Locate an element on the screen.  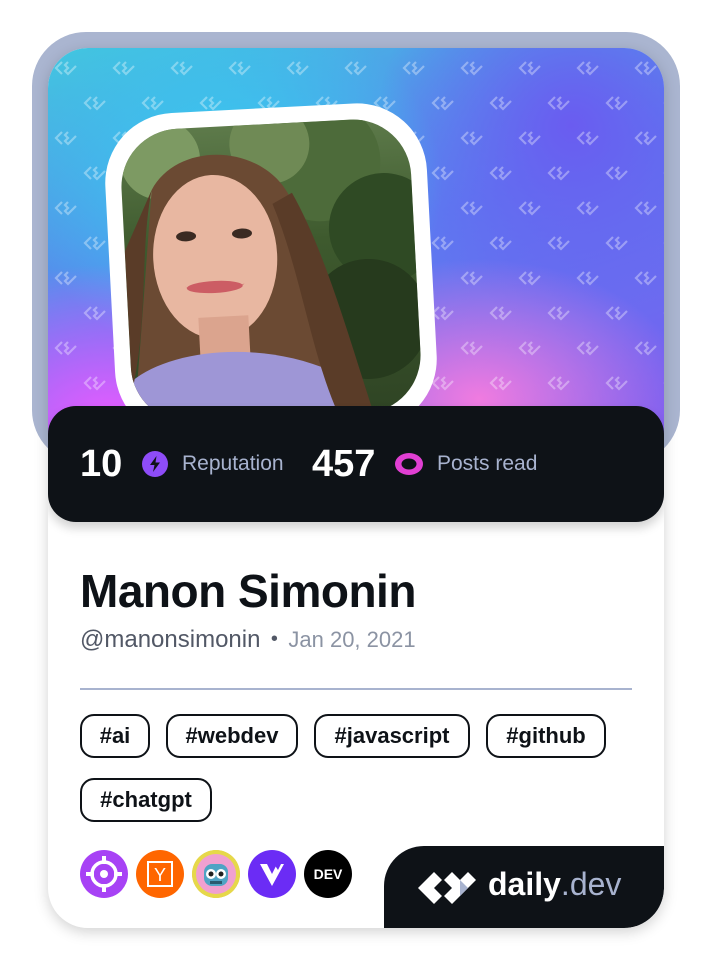
dev-to-glyph: DEV is located at coordinates (328, 874).